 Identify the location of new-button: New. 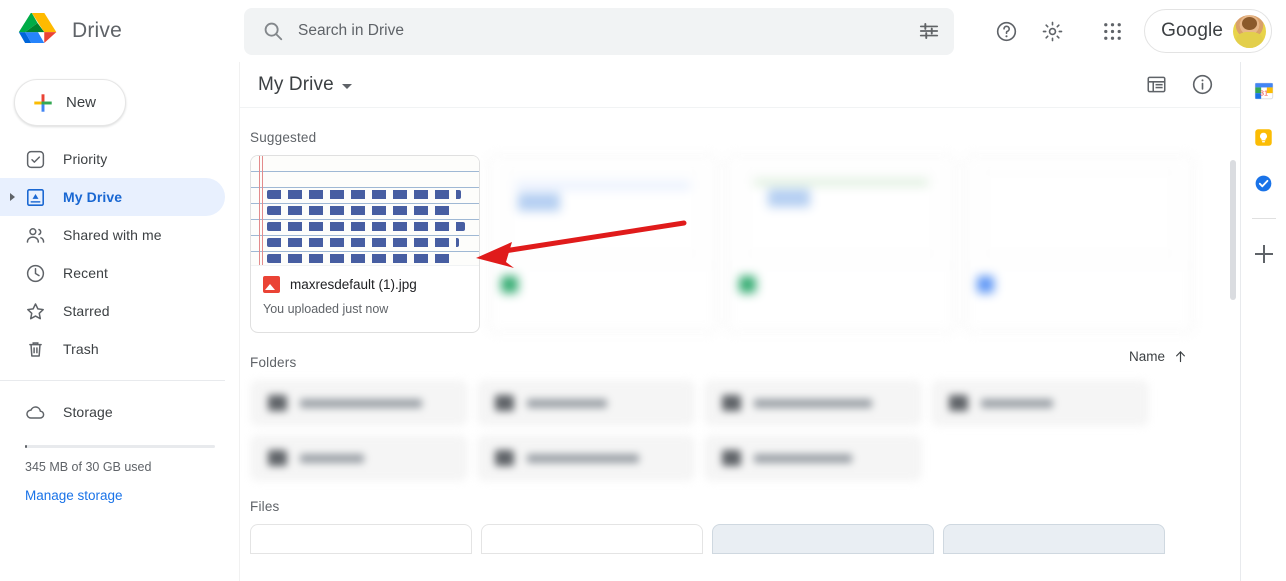
(70, 102).